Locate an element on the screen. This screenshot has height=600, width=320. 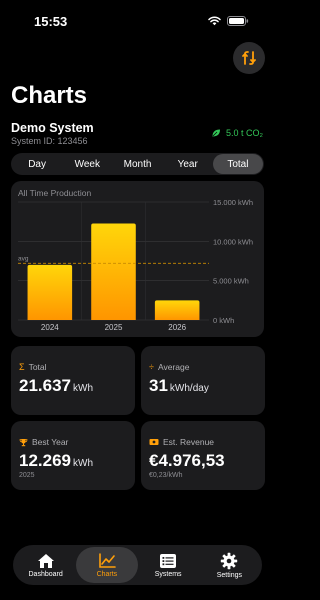
leaf-icon is located at coordinates (216, 133).